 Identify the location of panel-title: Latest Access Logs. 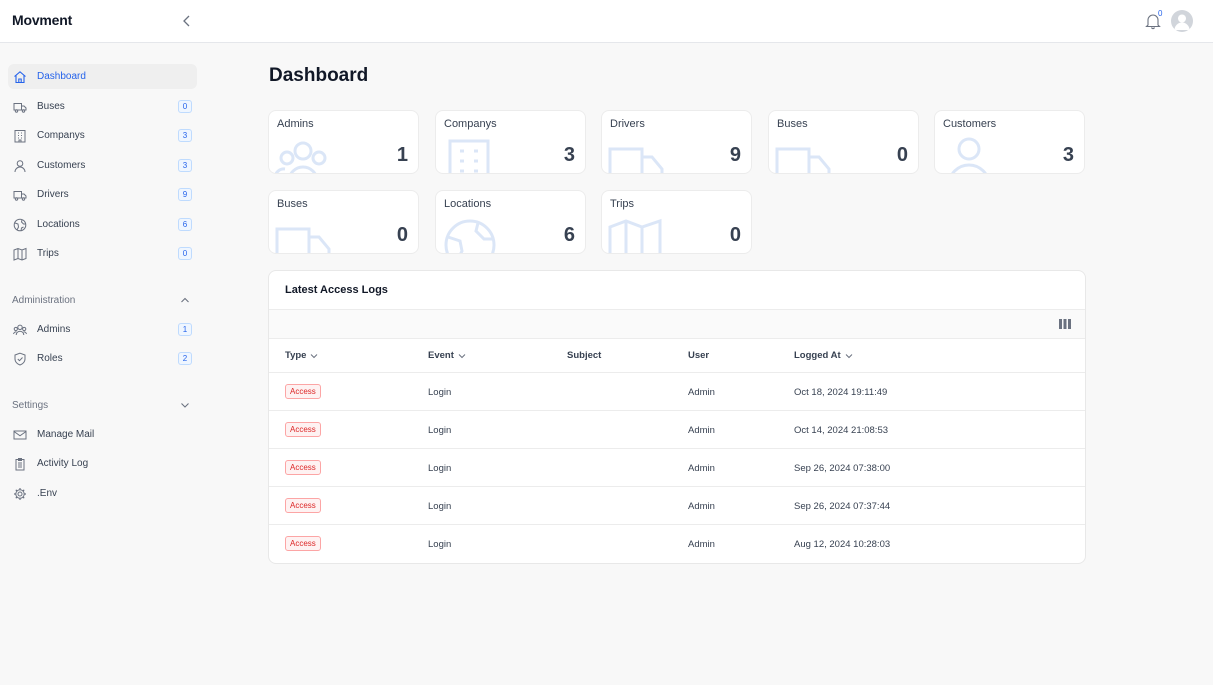
(336, 290).